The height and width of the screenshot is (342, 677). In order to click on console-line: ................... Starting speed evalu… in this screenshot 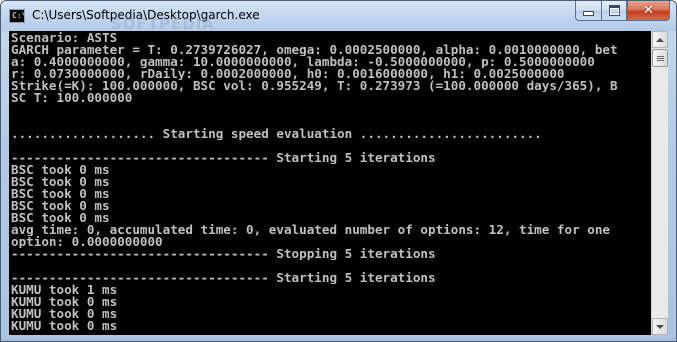, I will do `click(276, 134)`.